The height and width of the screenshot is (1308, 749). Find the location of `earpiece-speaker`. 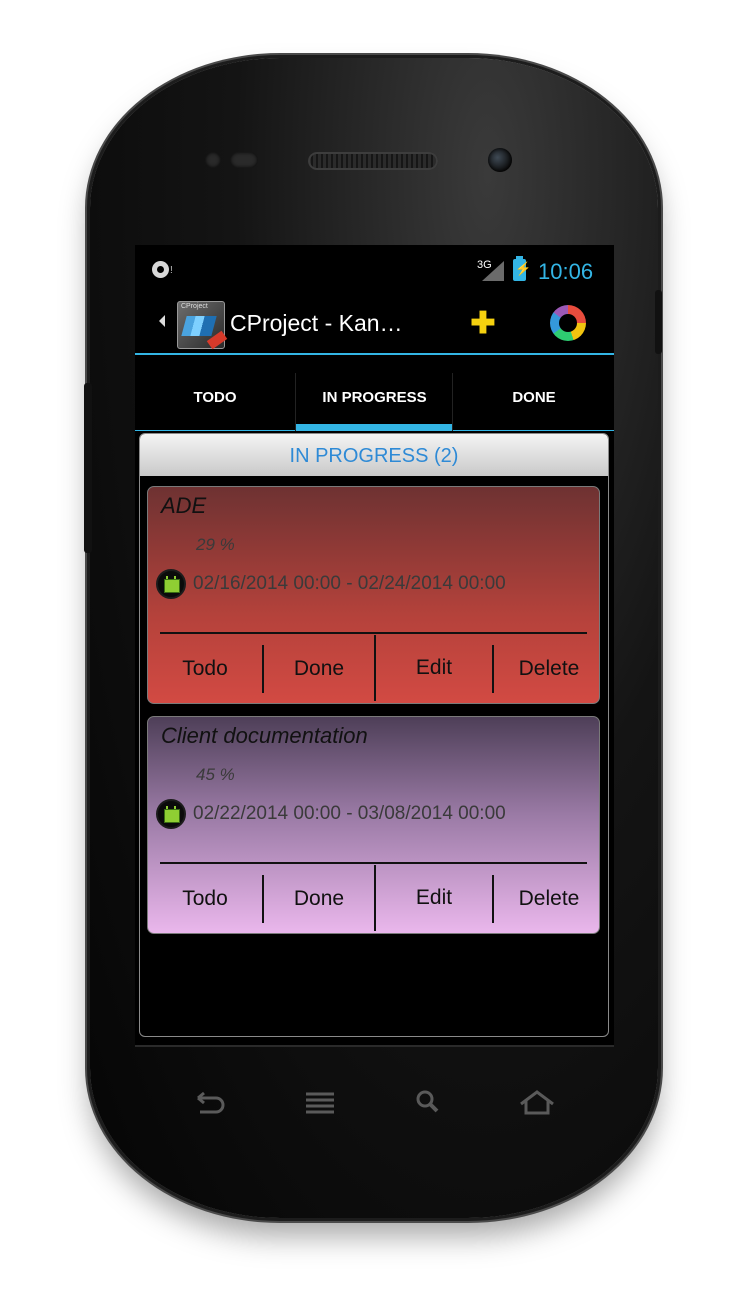

earpiece-speaker is located at coordinates (373, 161).